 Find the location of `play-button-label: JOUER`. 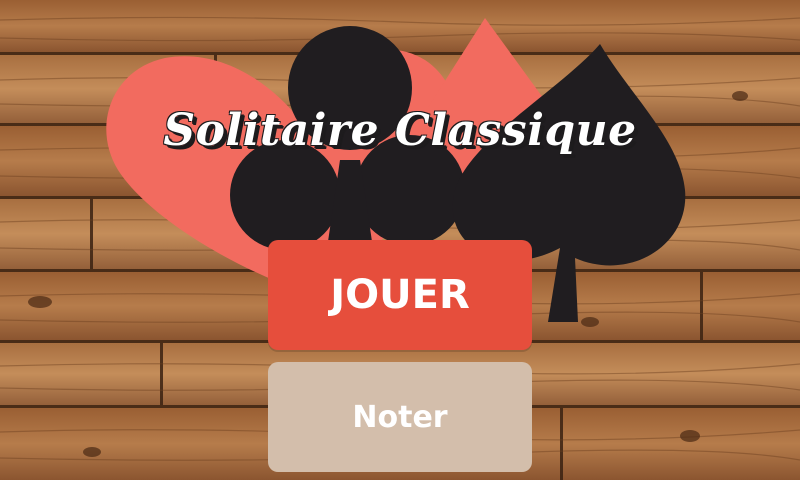

play-button-label: JOUER is located at coordinates (400, 295).